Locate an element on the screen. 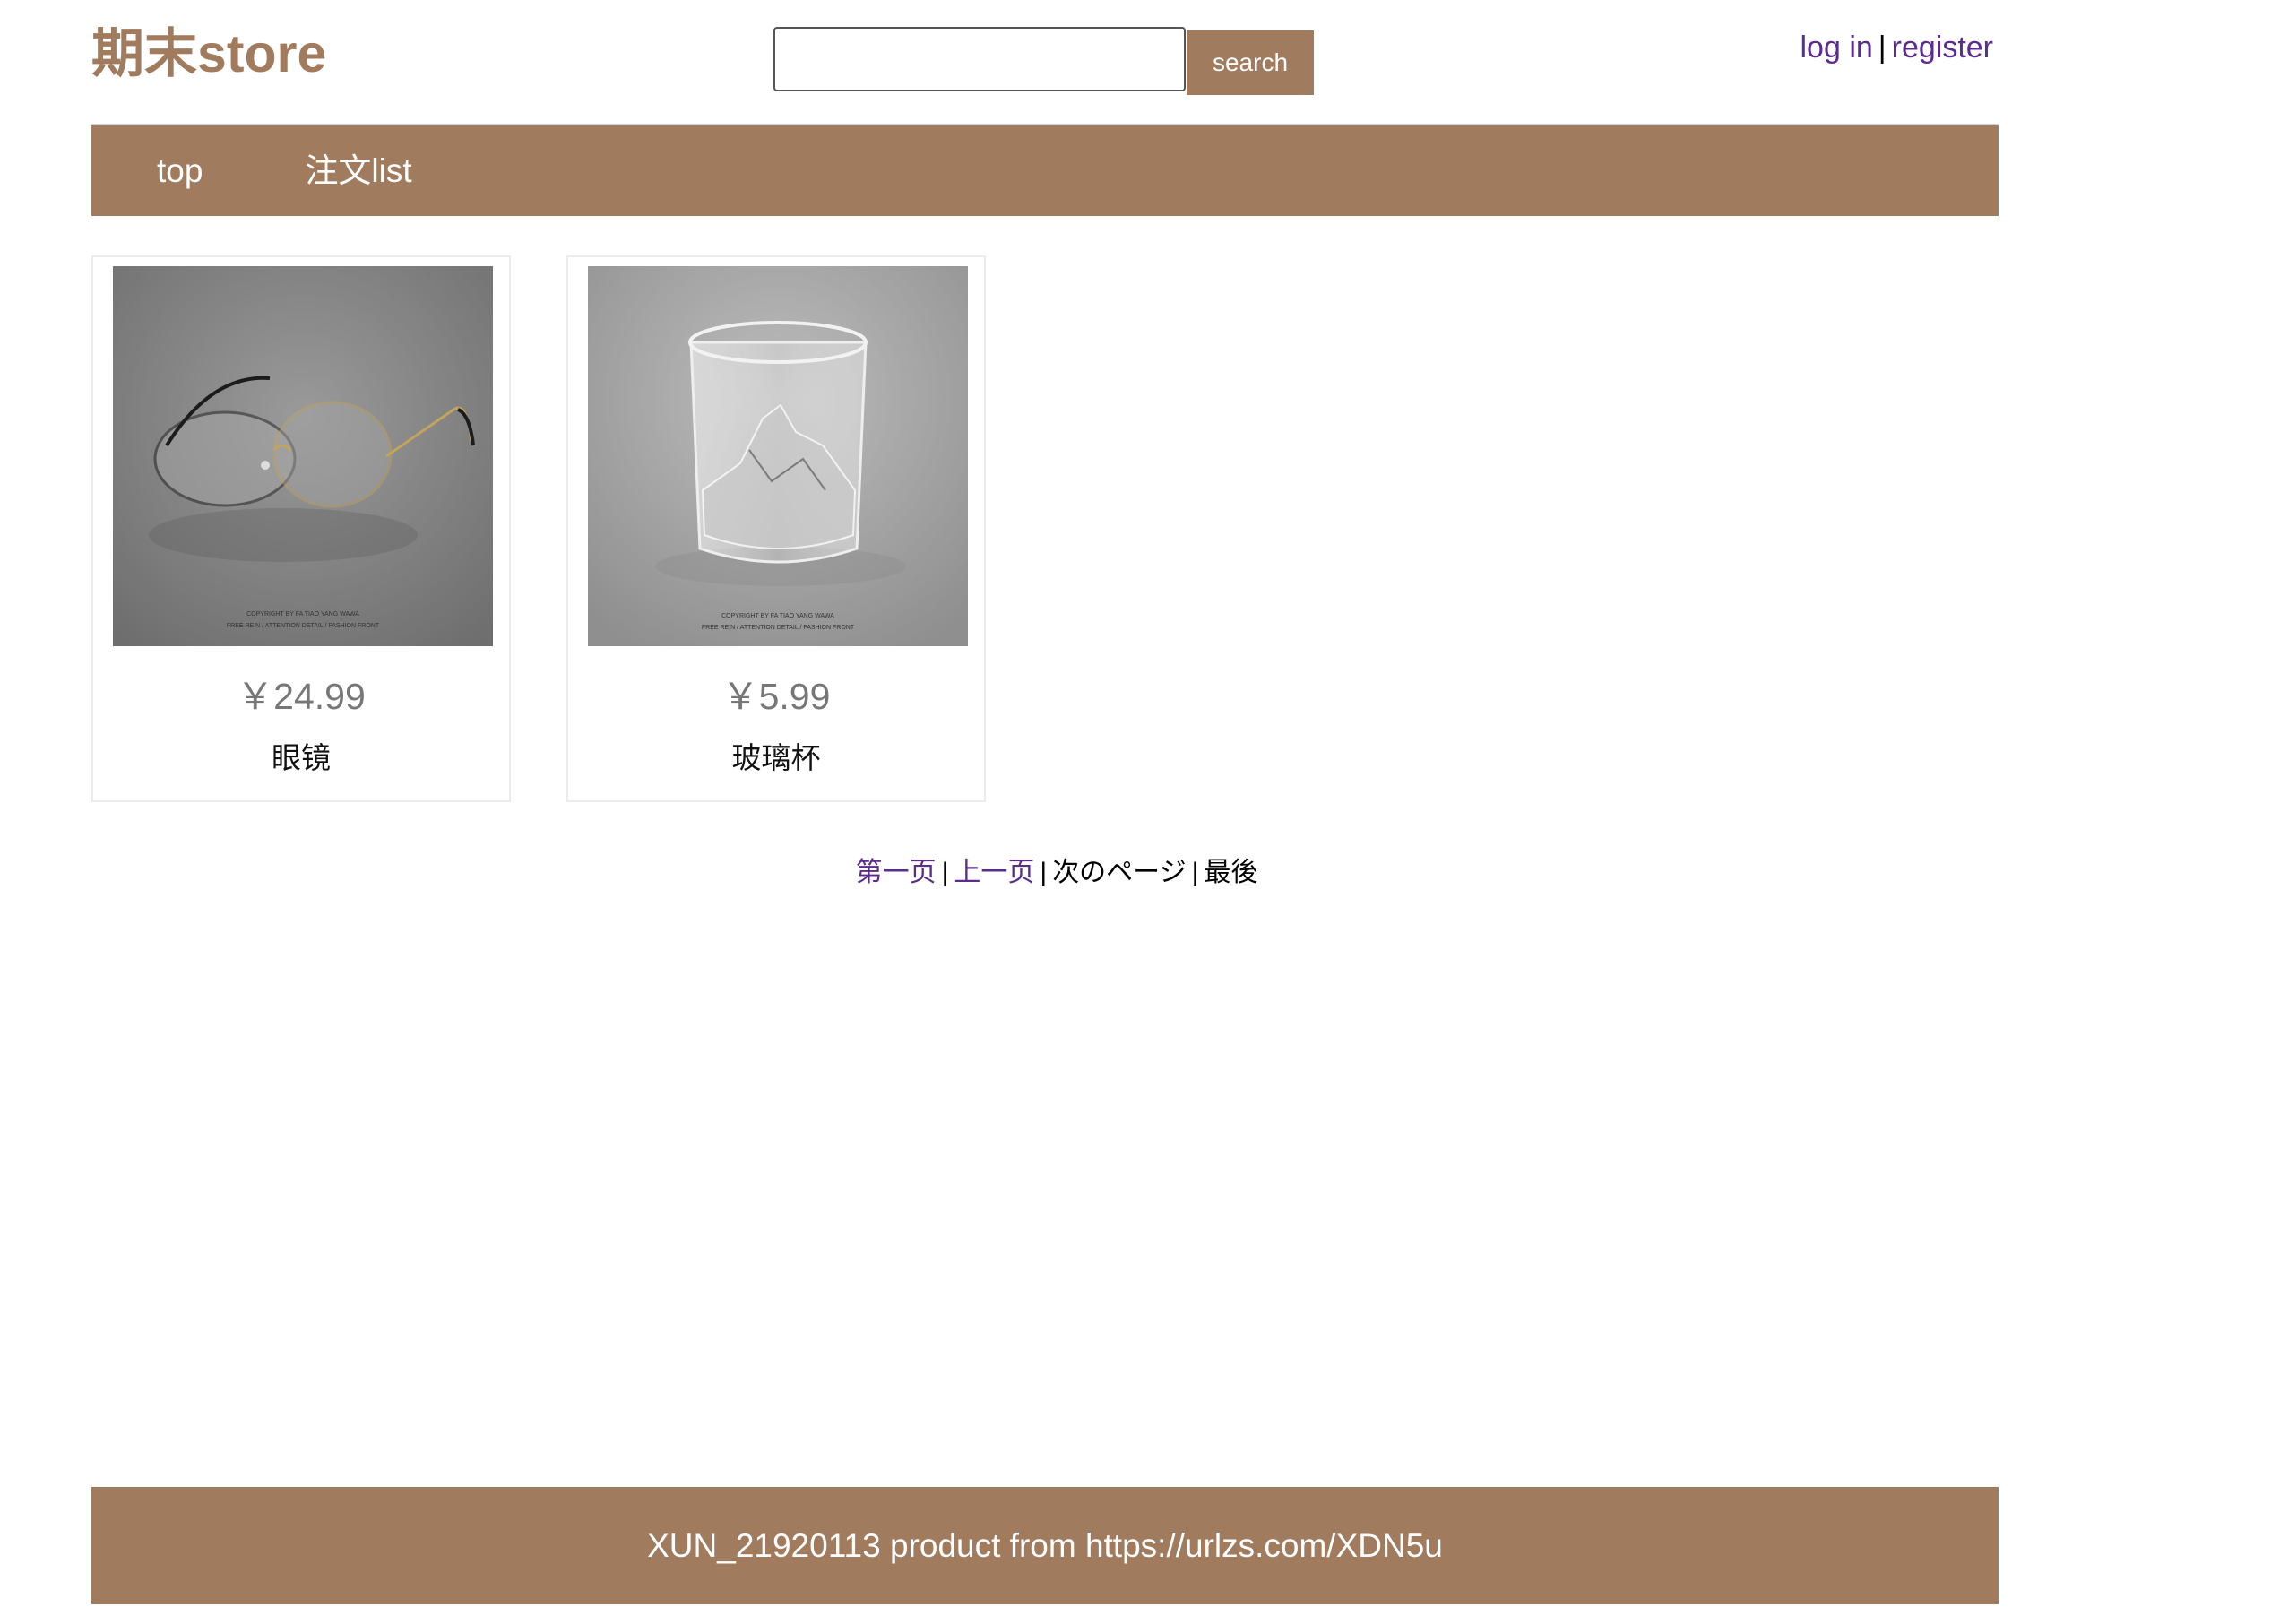 This screenshot has width=2271, height=1624. nav-item-order-list: 注文list is located at coordinates (358, 171).